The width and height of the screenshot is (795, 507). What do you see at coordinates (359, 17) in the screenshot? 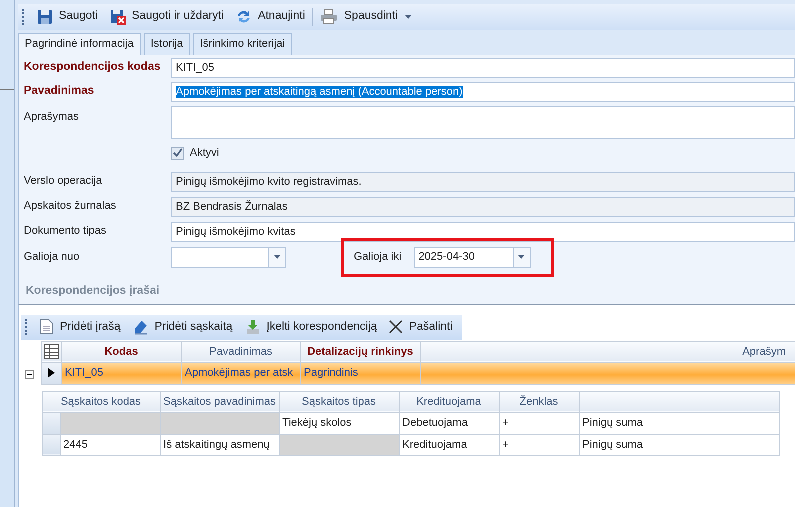
I see `toolbar-button: Spausdinti` at bounding box center [359, 17].